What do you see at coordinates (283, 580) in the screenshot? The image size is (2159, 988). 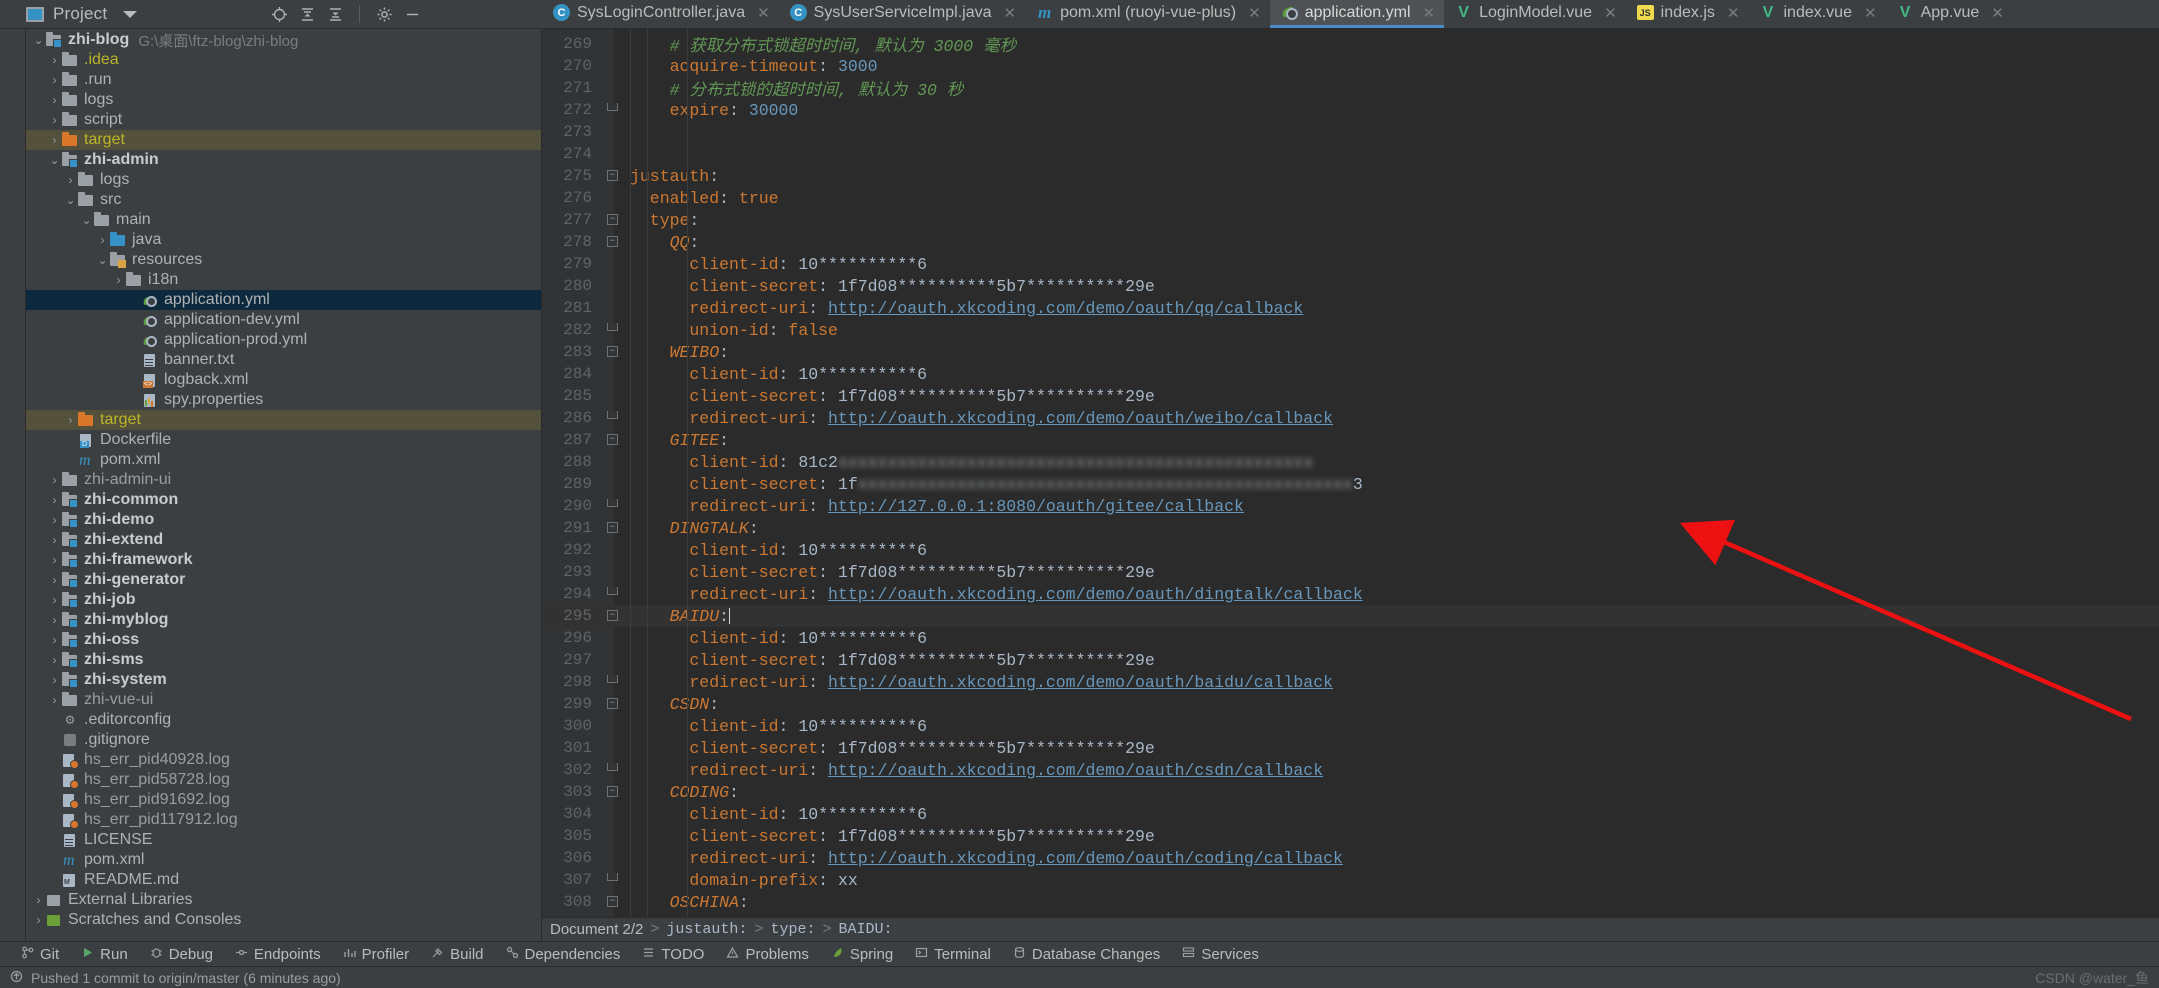 I see `tree-node-zhi-generator: › zhi-generator` at bounding box center [283, 580].